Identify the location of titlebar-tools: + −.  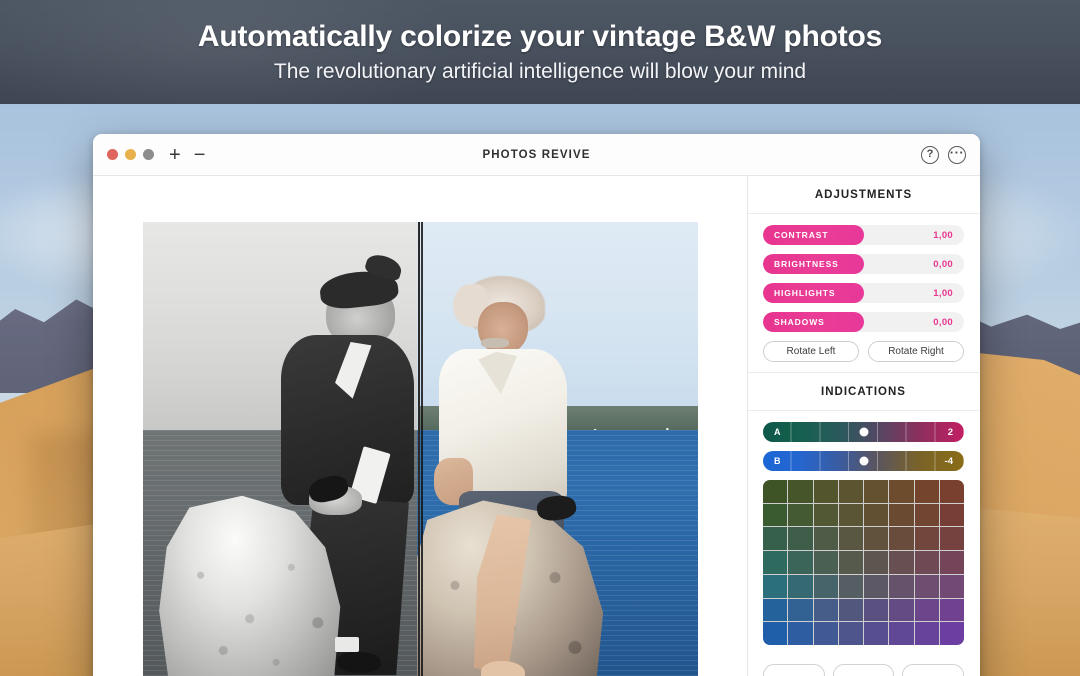
(187, 155).